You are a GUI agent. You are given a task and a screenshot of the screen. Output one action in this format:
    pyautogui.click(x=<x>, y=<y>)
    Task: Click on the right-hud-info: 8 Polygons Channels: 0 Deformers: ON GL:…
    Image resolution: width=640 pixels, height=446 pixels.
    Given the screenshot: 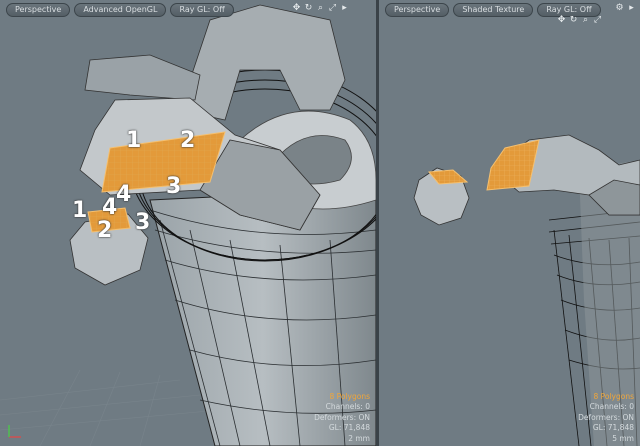 What is the action you would take?
    pyautogui.click(x=606, y=418)
    